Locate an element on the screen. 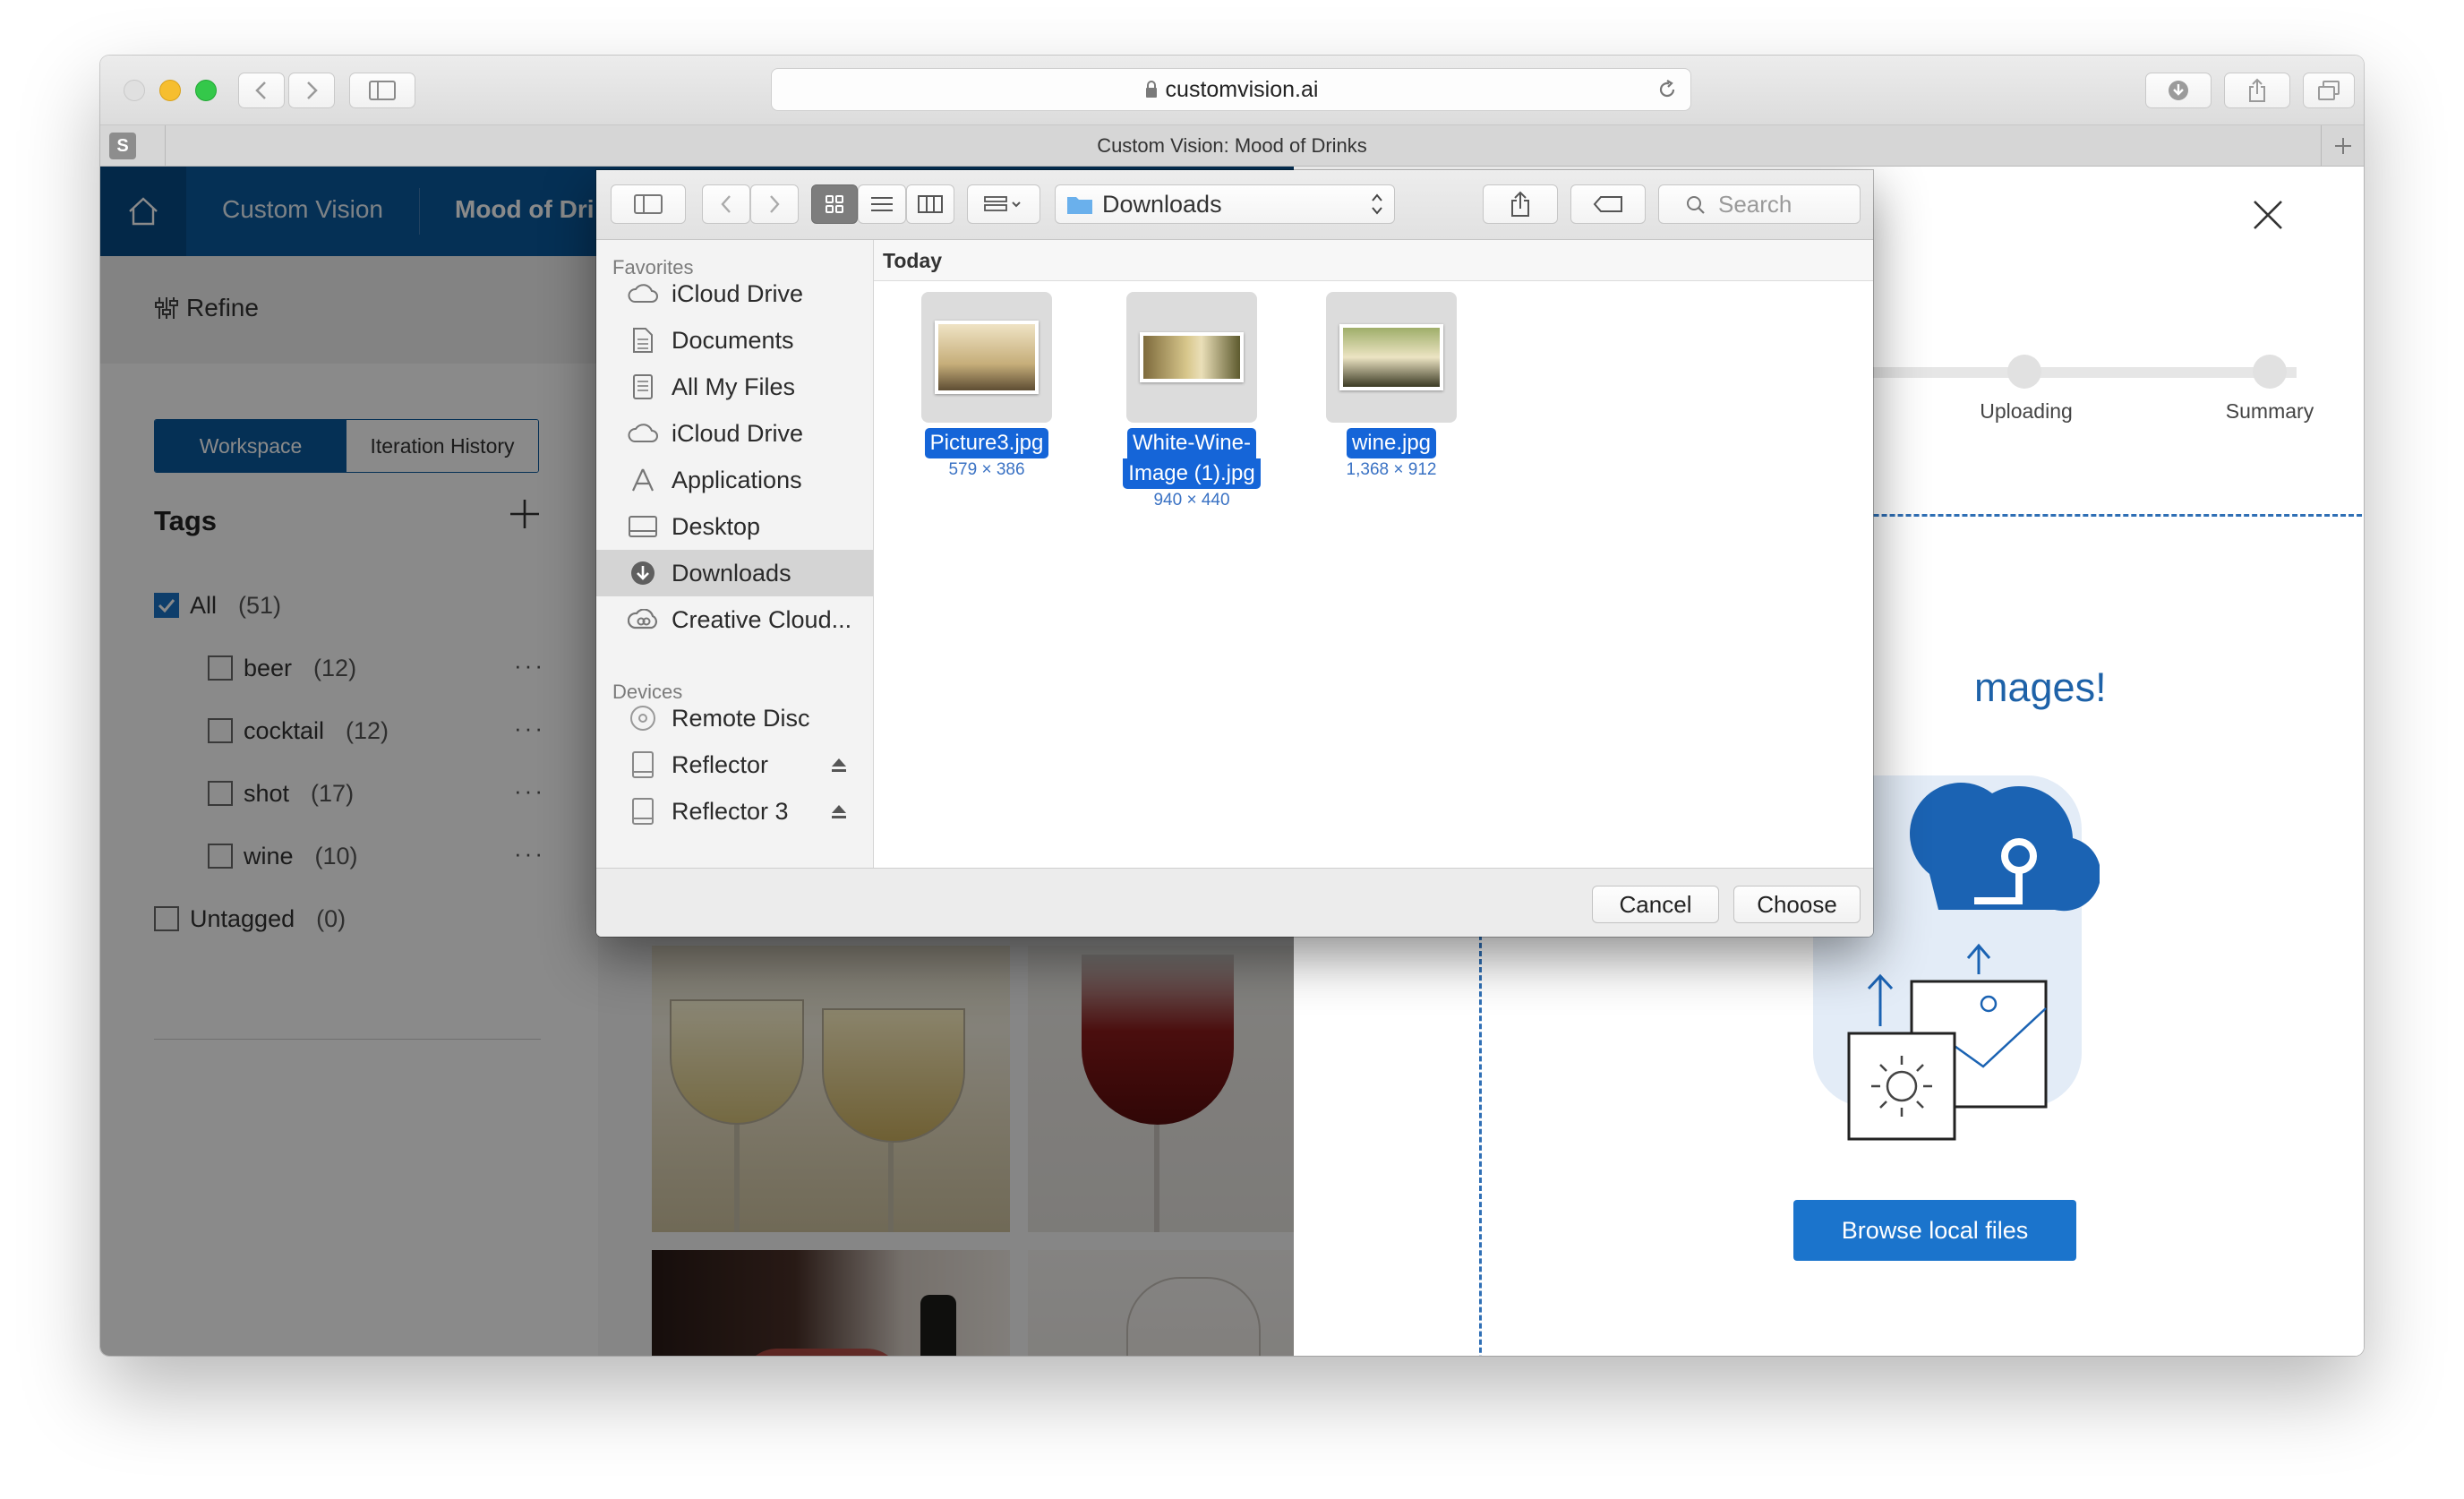  download-icon is located at coordinates (2178, 90).